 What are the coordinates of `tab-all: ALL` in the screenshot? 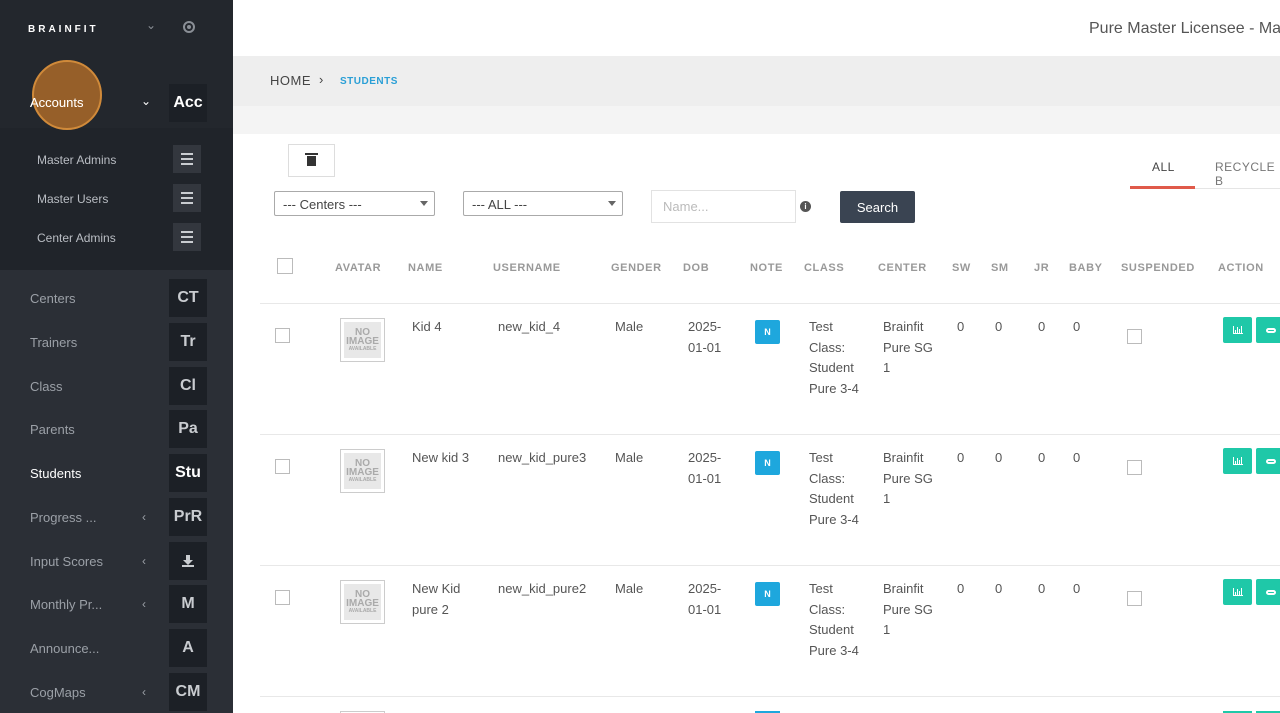 It's located at (1163, 167).